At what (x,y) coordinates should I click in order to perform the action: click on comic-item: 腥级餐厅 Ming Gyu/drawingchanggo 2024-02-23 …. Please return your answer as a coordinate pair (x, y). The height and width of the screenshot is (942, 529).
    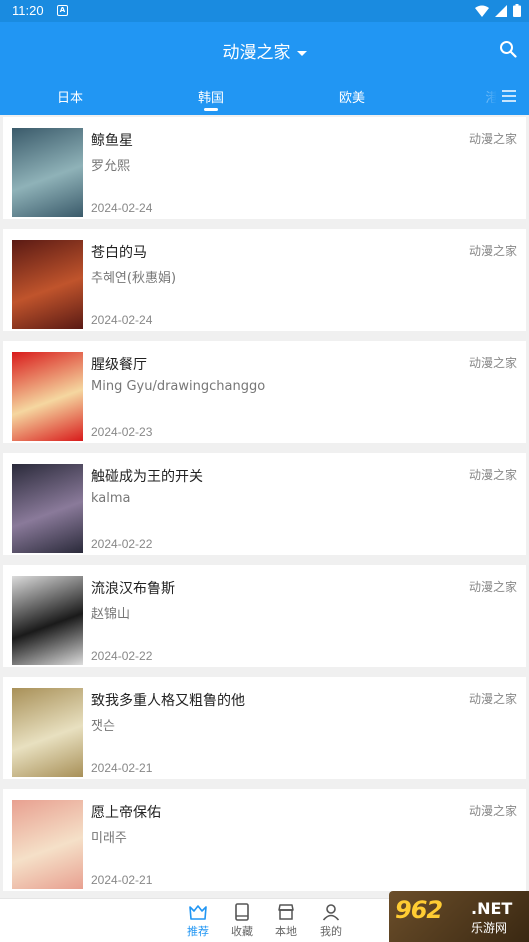
    Looking at the image, I should click on (264, 392).